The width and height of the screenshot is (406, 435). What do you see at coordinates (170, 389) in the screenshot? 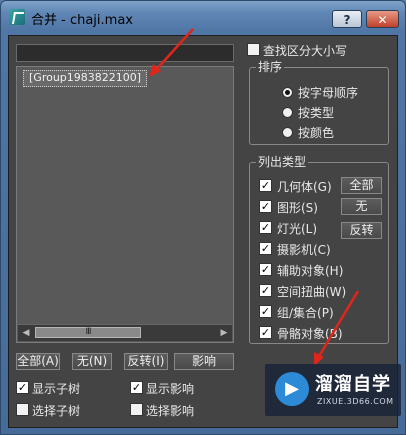
I see `show-influences-label: 显示影响` at bounding box center [170, 389].